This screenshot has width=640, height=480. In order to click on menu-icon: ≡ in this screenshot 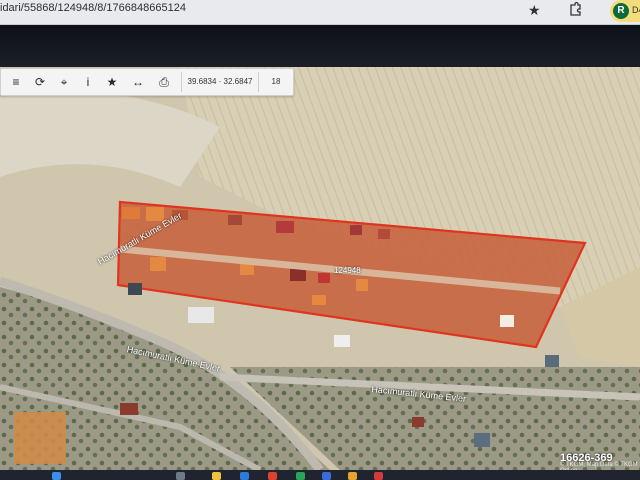, I will do `click(16, 82)`.